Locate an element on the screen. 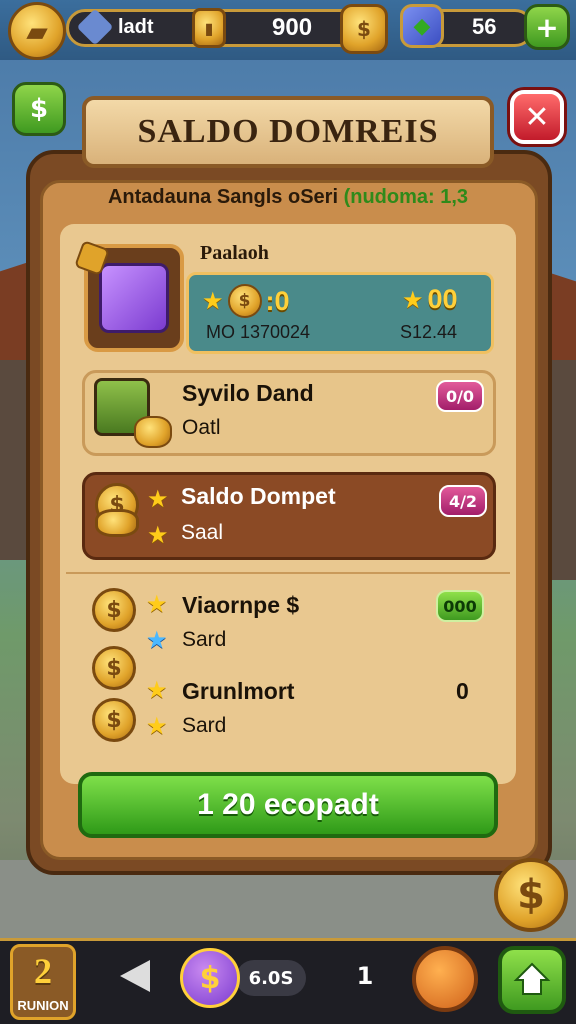  level-label: RUNION is located at coordinates (43, 1005).